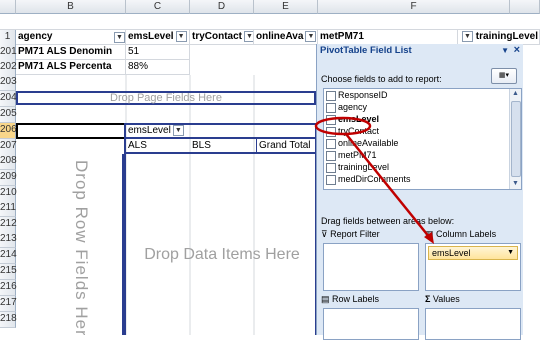 Image resolution: width=540 pixels, height=340 pixels. What do you see at coordinates (388, 186) in the screenshot?
I see `annotation-arrow` at bounding box center [388, 186].